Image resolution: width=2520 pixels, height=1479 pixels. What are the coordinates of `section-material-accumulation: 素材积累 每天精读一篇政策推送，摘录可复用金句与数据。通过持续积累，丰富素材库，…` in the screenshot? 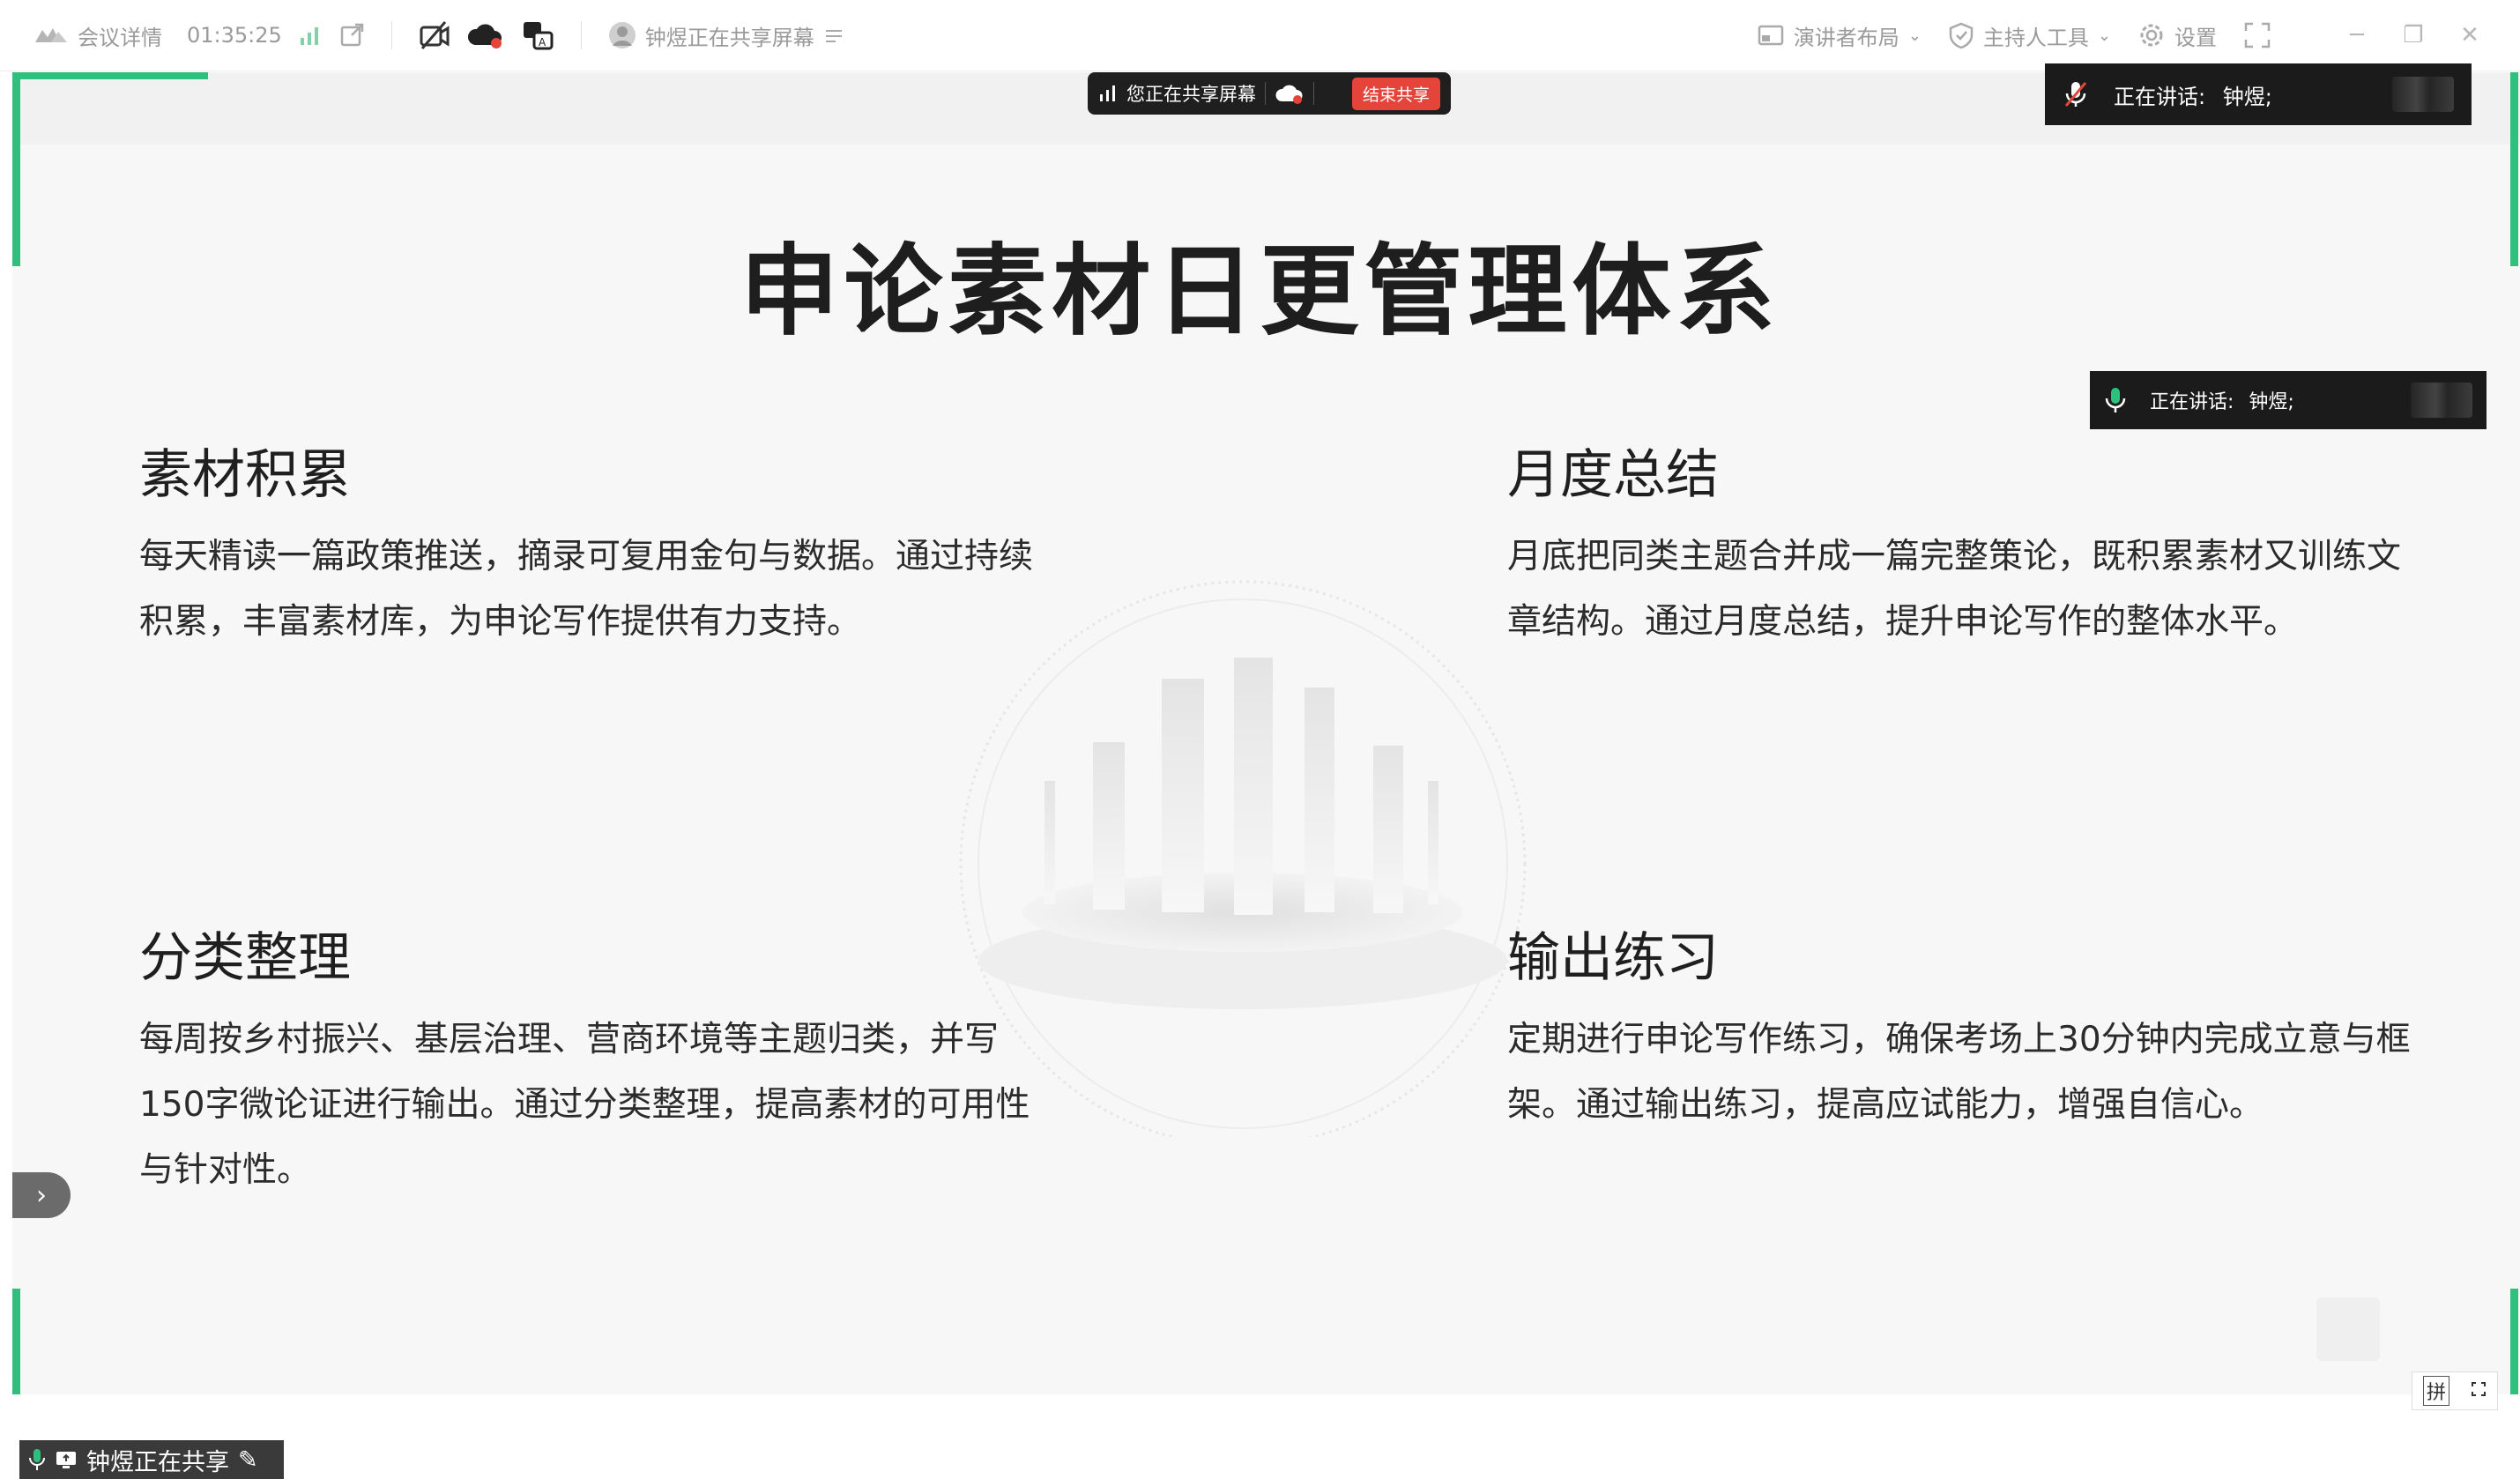 It's located at (597, 544).